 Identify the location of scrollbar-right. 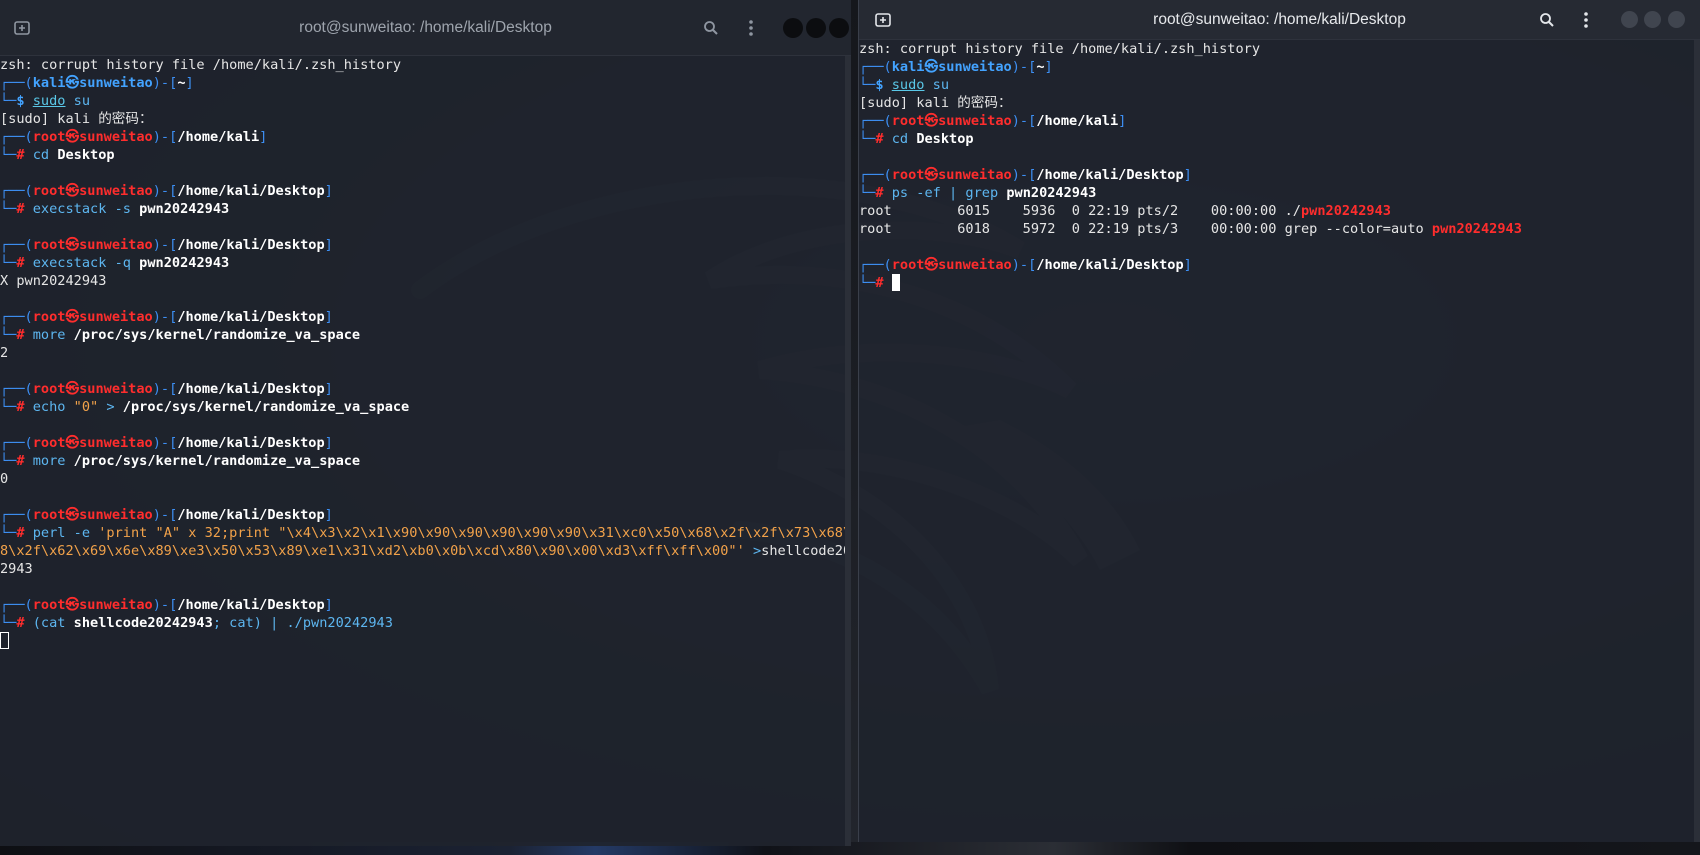
(1697, 441).